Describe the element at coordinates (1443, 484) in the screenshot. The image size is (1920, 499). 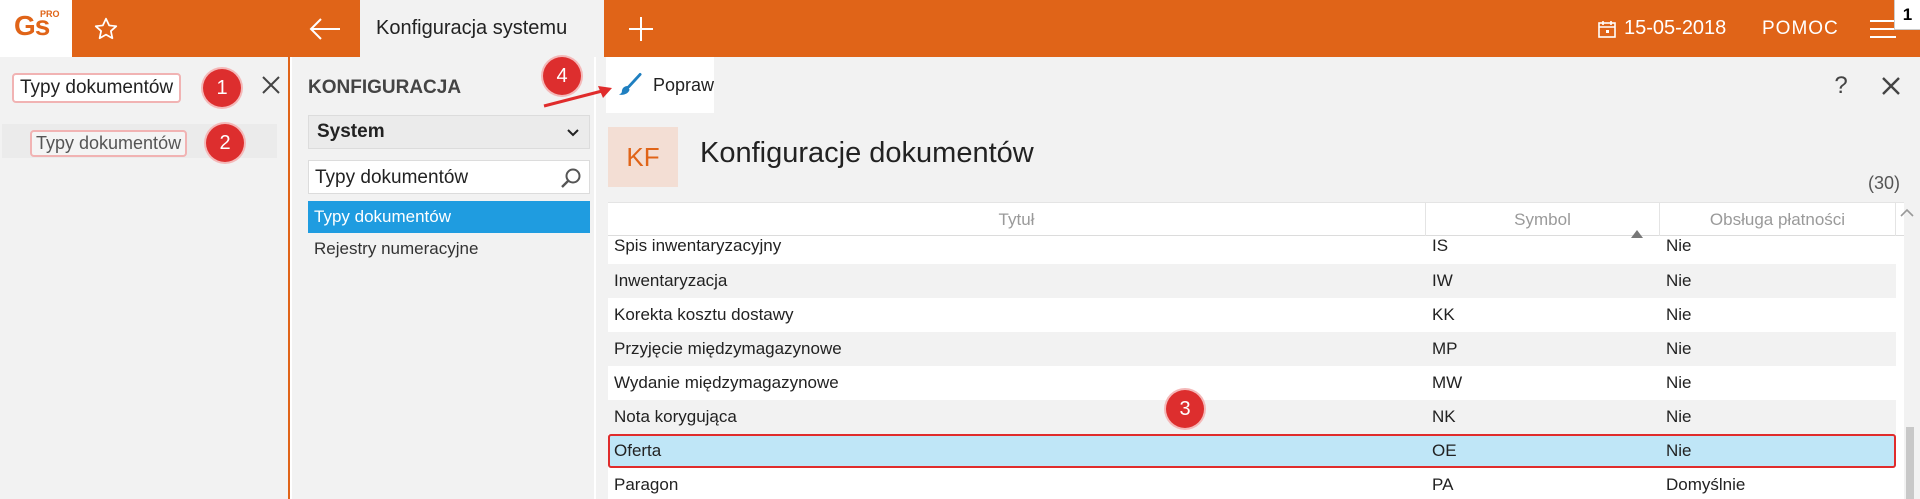
I see `cell-symbol: PA` at that location.